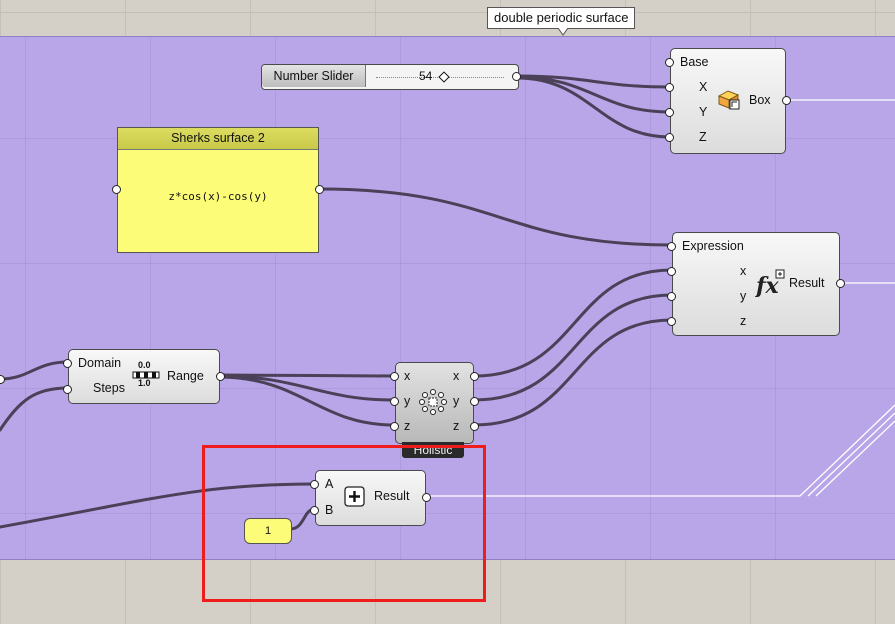 The image size is (895, 624). What do you see at coordinates (314, 76) in the screenshot?
I see `slider-name: Number Slider` at bounding box center [314, 76].